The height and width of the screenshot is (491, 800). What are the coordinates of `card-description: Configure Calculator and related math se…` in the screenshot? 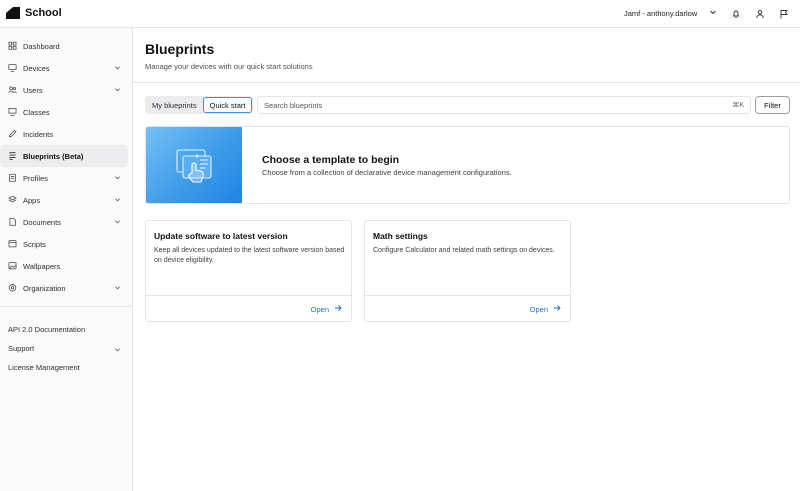 It's located at (464, 250).